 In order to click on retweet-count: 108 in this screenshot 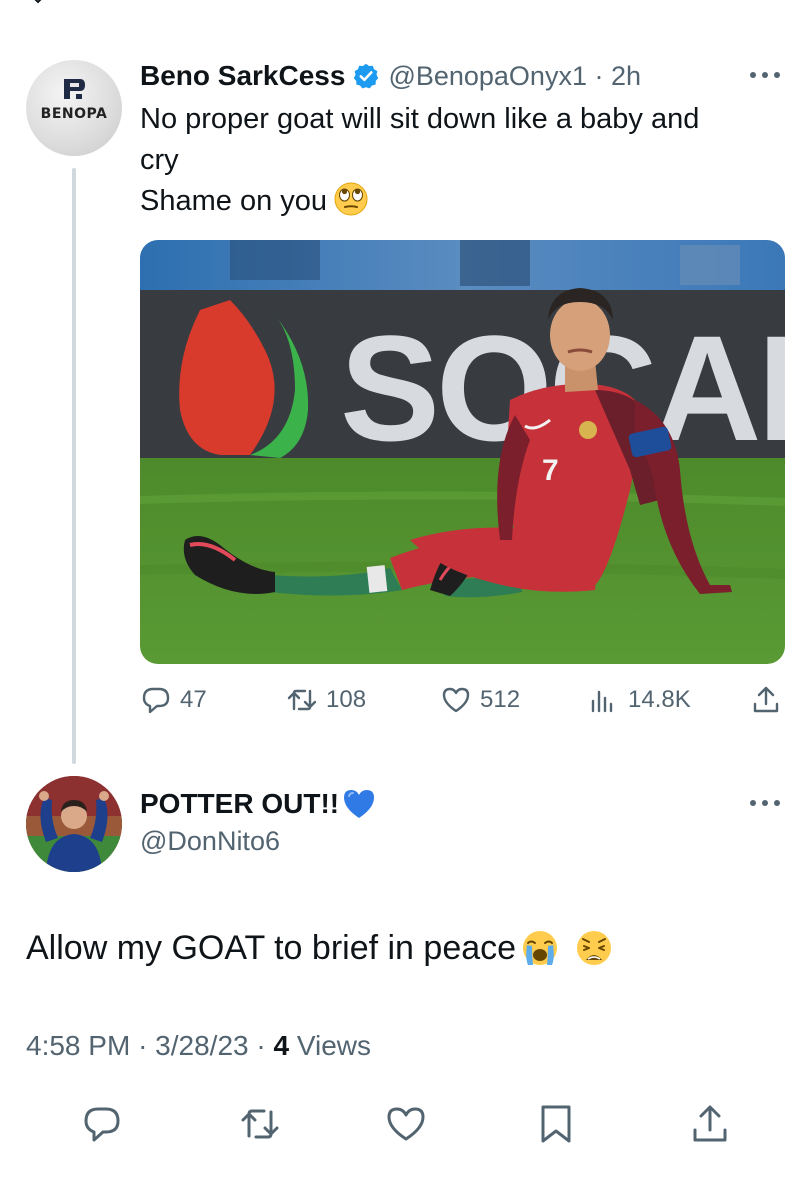, I will do `click(346, 699)`.